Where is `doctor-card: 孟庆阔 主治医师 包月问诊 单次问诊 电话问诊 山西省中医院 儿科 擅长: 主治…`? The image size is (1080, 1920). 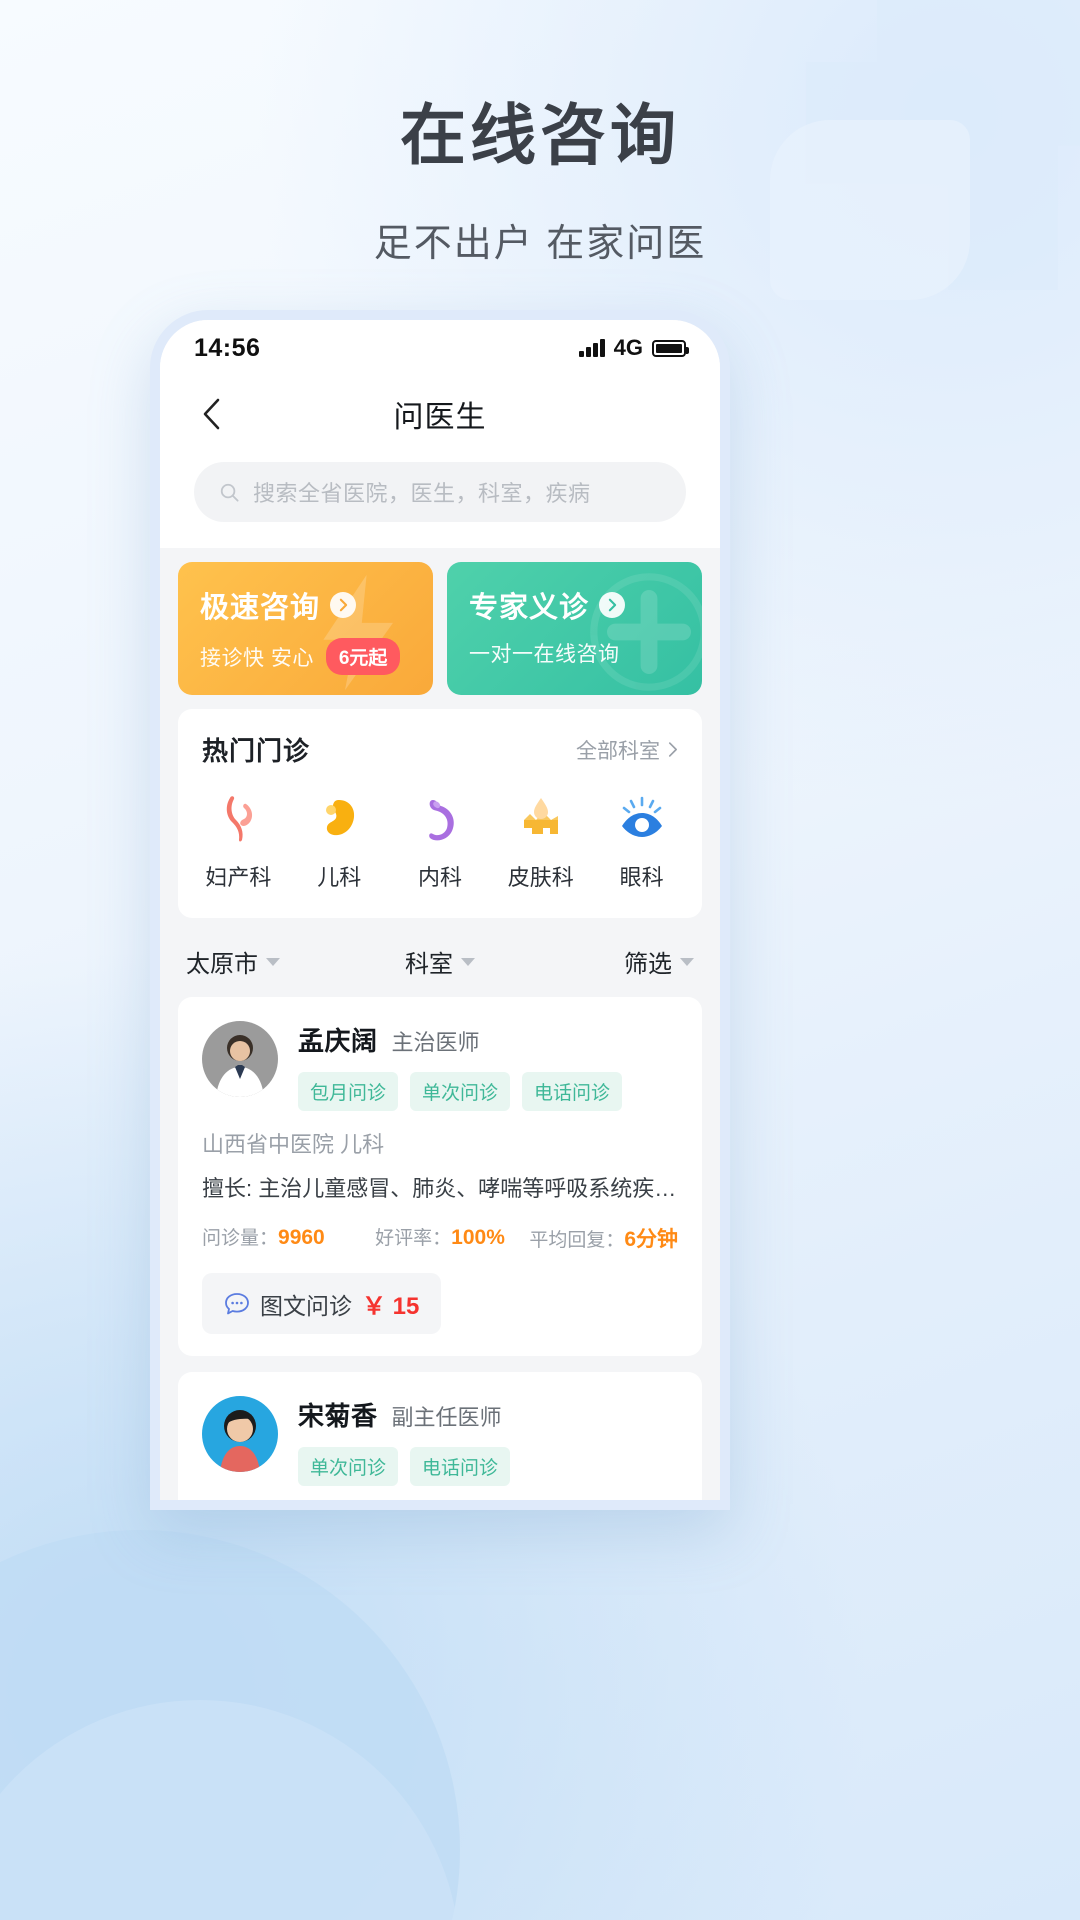 doctor-card: 孟庆阔 主治医师 包月问诊 单次问诊 电话问诊 山西省中医院 儿科 擅长: 主治… is located at coordinates (440, 1176).